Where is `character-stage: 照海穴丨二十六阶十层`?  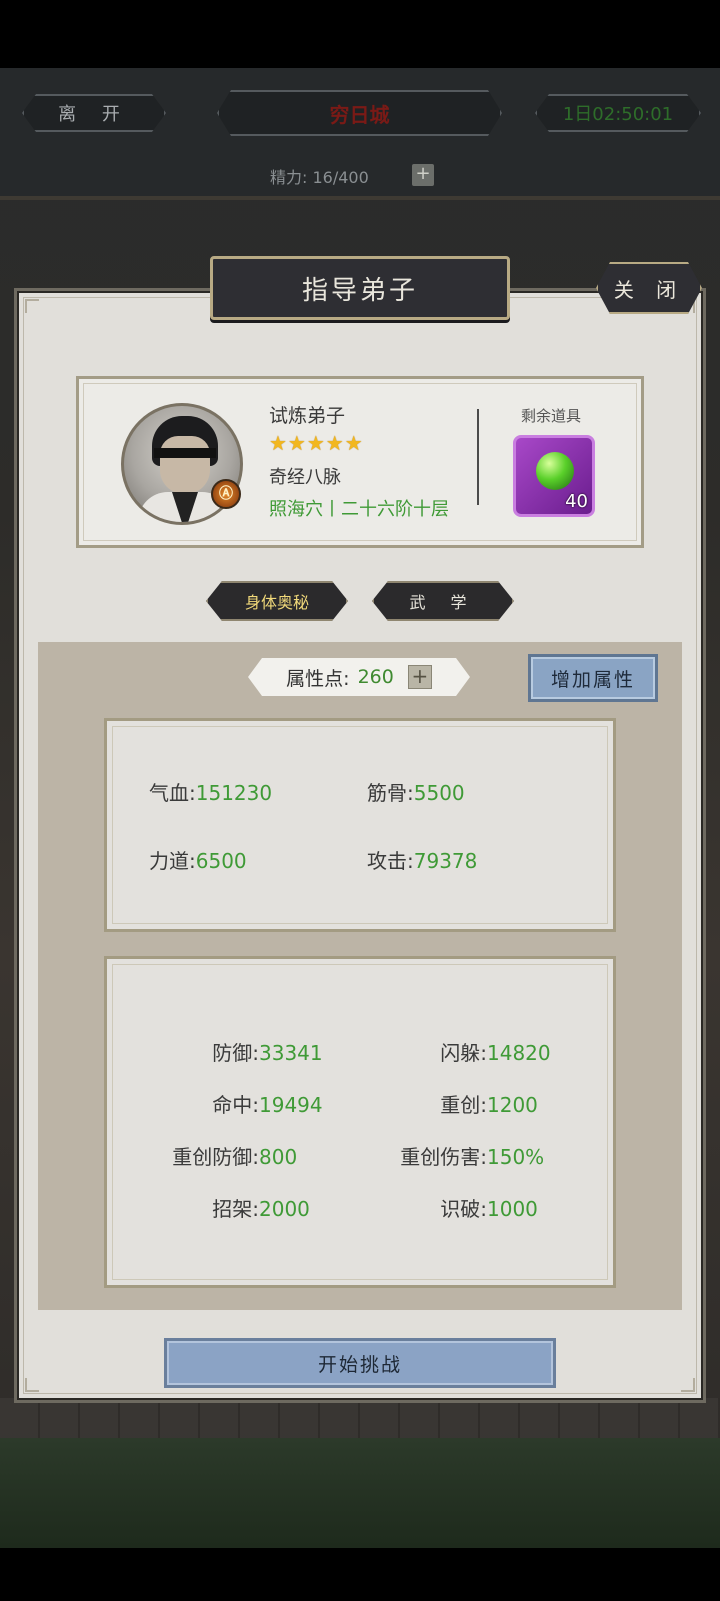
character-stage: 照海穴丨二十六阶十层 is located at coordinates (359, 509).